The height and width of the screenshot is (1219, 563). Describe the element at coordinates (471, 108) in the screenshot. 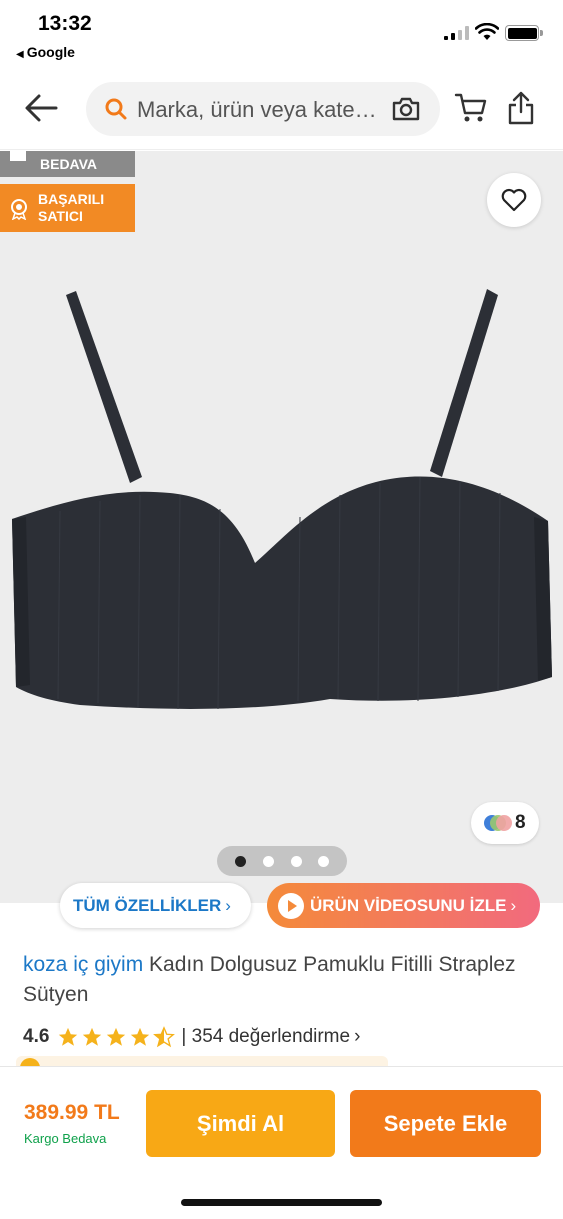

I see `cart-icon` at that location.